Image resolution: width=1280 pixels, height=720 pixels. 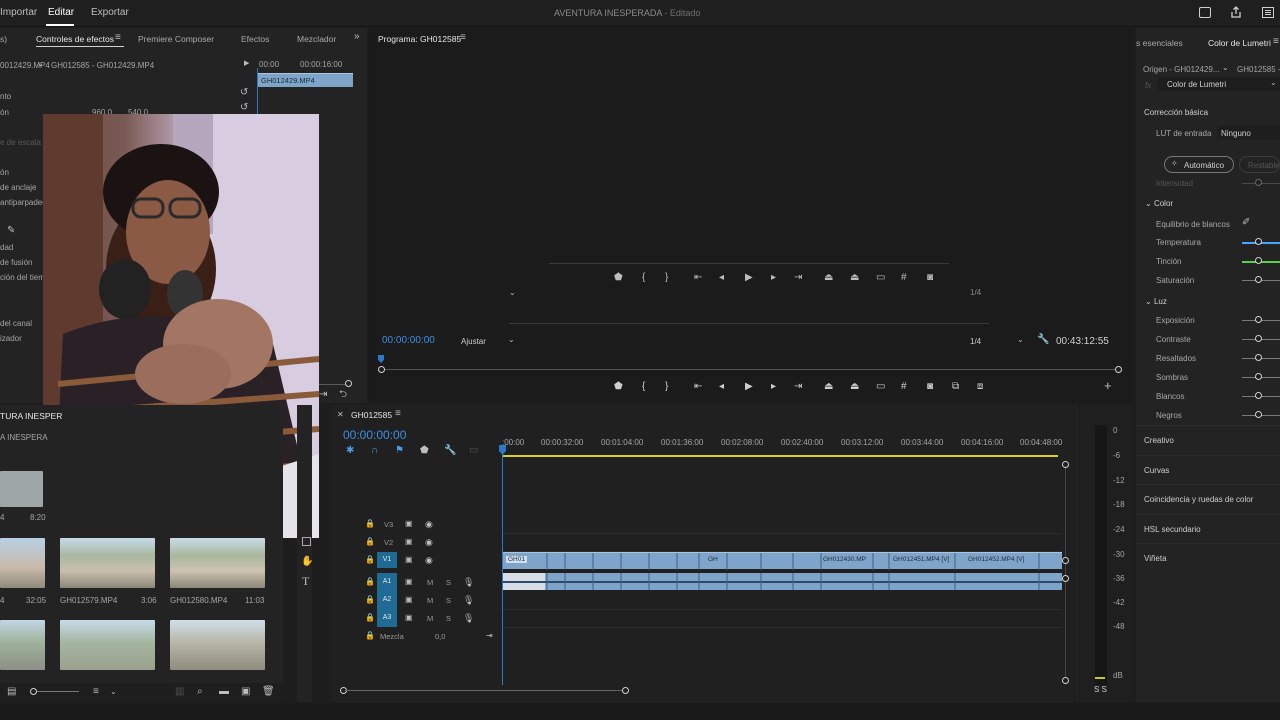 I want to click on add-marker-icon: ⬟, so click(x=424, y=450).